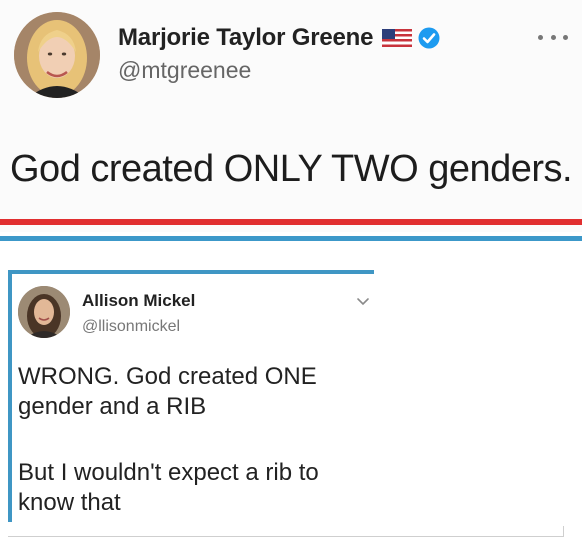 The height and width of the screenshot is (544, 582). I want to click on tweet-text: God created ONLY TWO genders., so click(291, 169).